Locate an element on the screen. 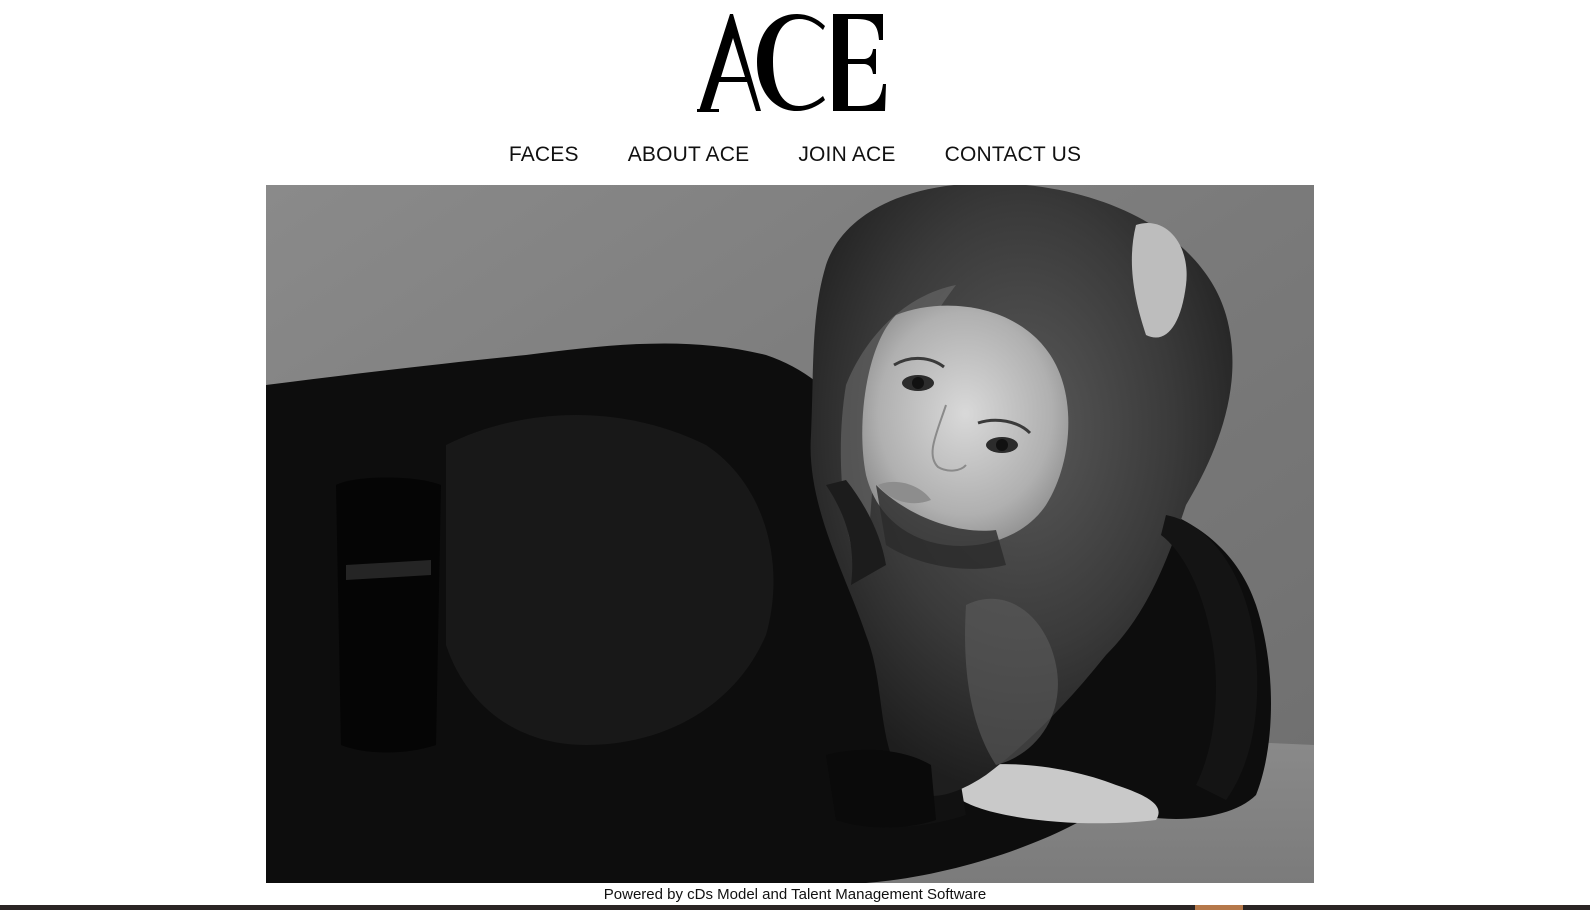 This screenshot has width=1590, height=922. ace-logo-icon is located at coordinates (791, 63).